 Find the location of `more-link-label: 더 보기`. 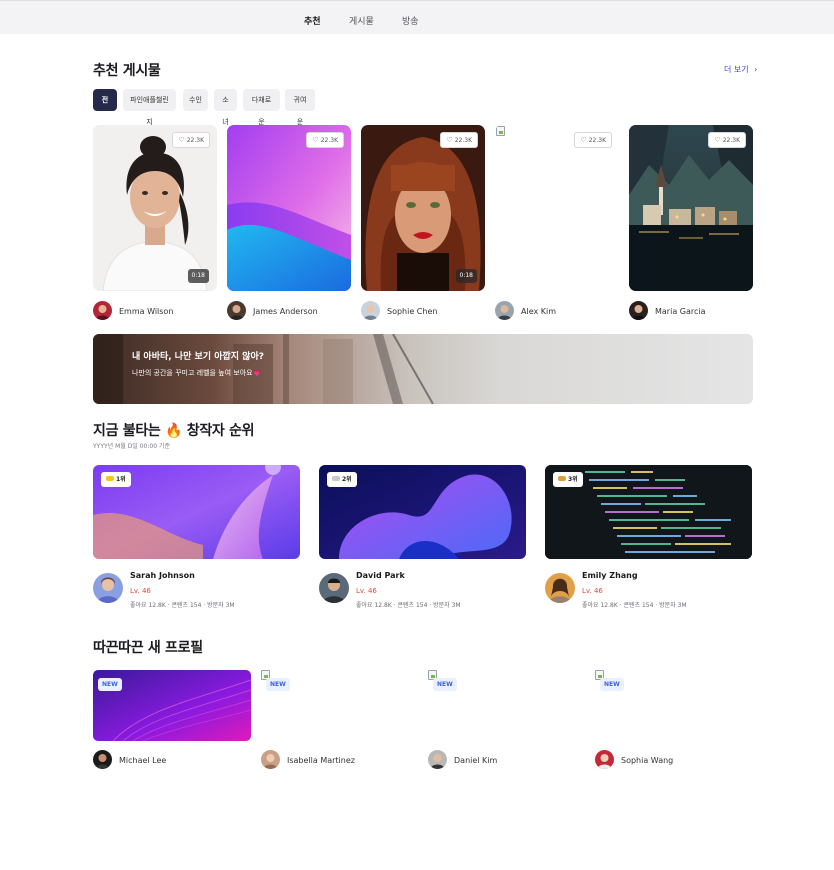

more-link-label: 더 보기 is located at coordinates (736, 69).